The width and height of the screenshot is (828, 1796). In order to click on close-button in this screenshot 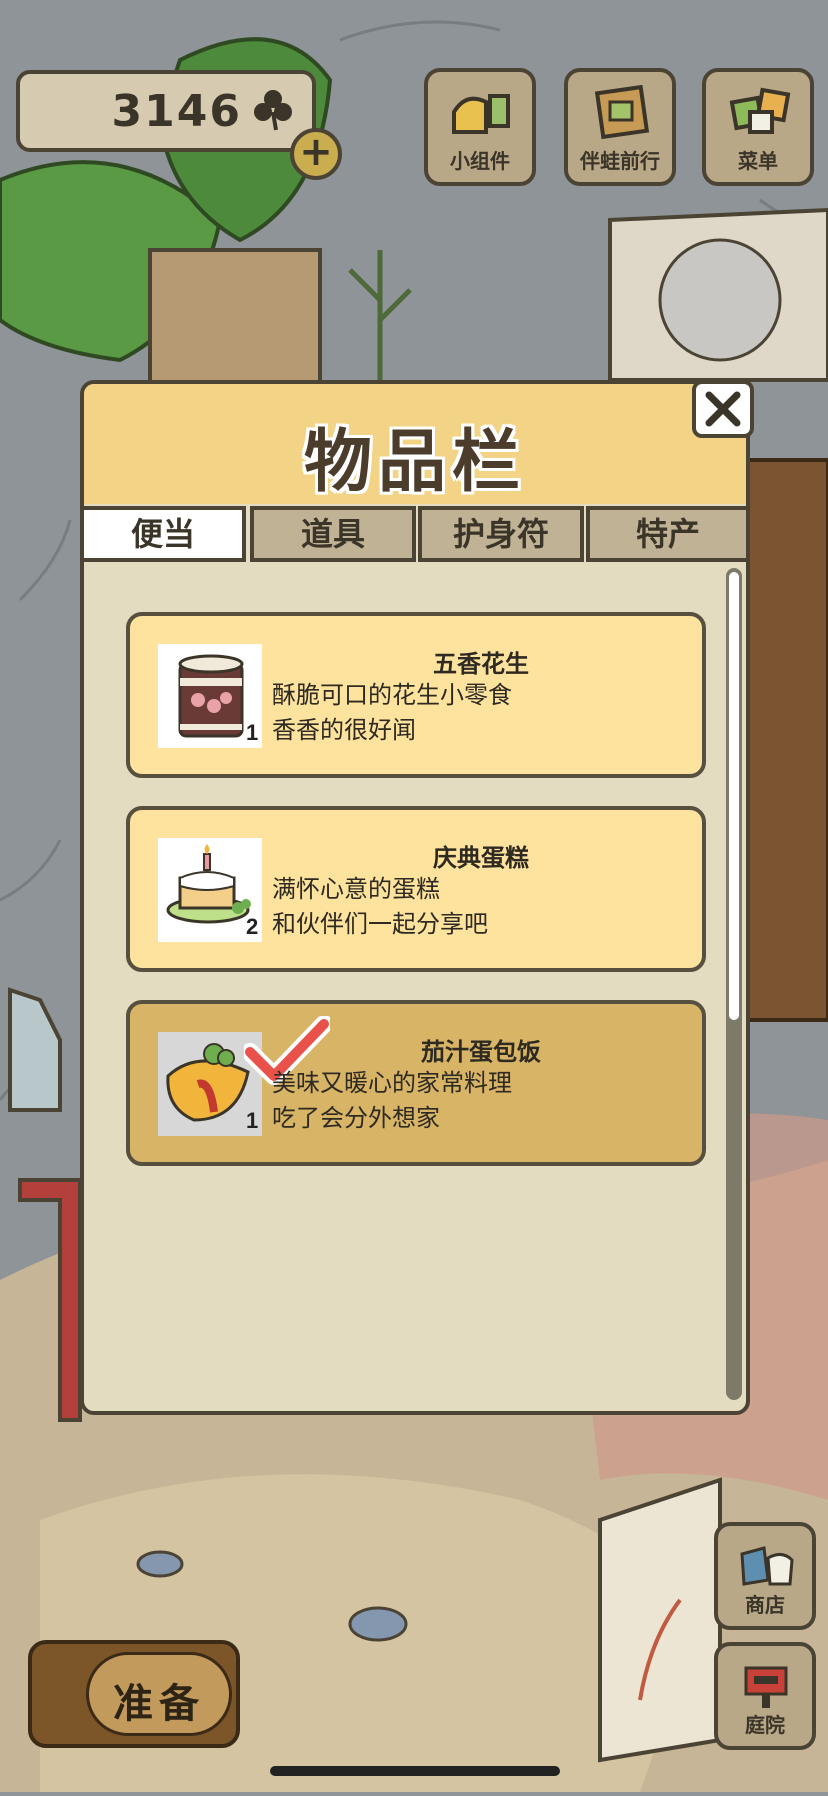, I will do `click(723, 409)`.